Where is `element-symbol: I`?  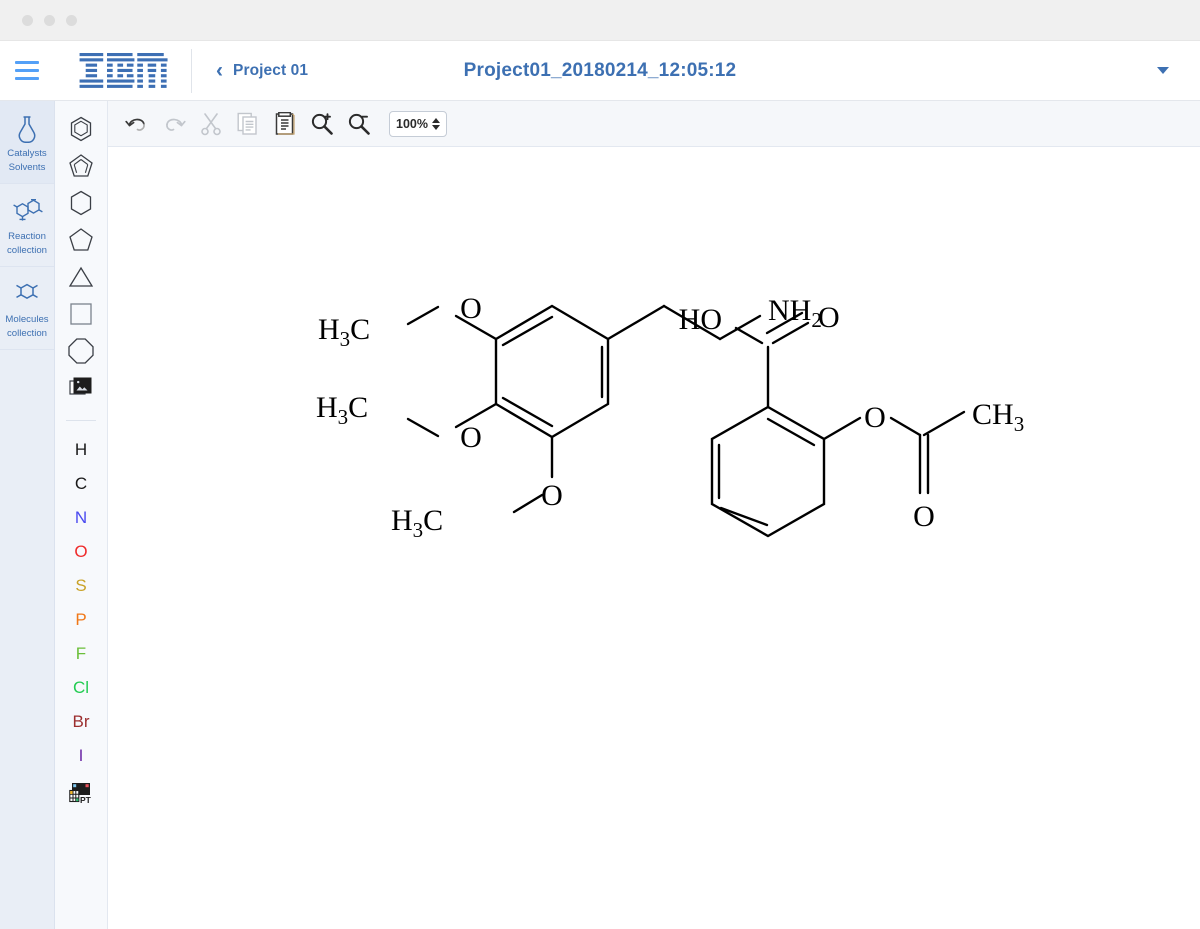 element-symbol: I is located at coordinates (81, 755).